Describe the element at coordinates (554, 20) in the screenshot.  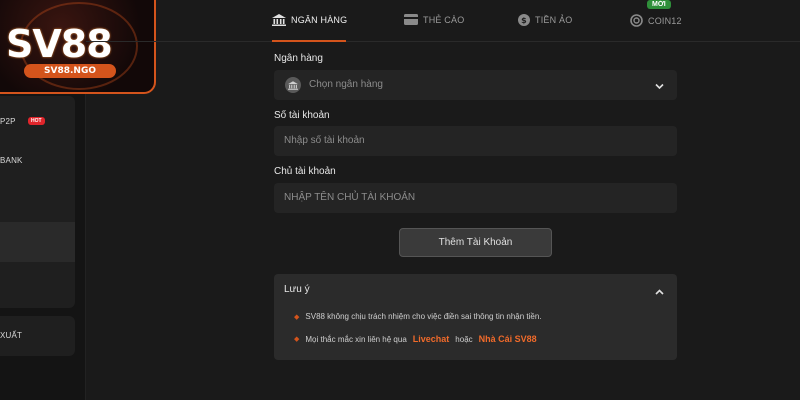
I see `tab-label: TIỀN ẢO` at that location.